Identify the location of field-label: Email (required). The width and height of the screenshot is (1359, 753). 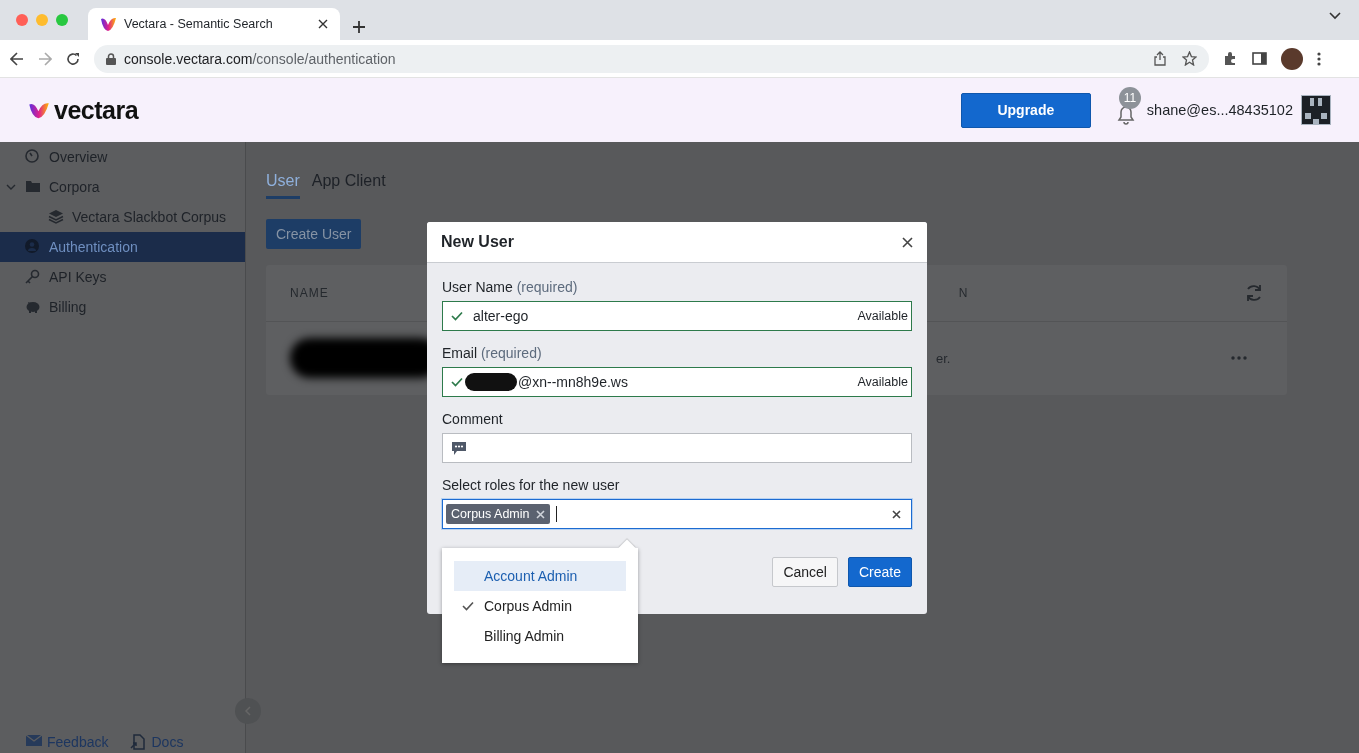
(492, 353).